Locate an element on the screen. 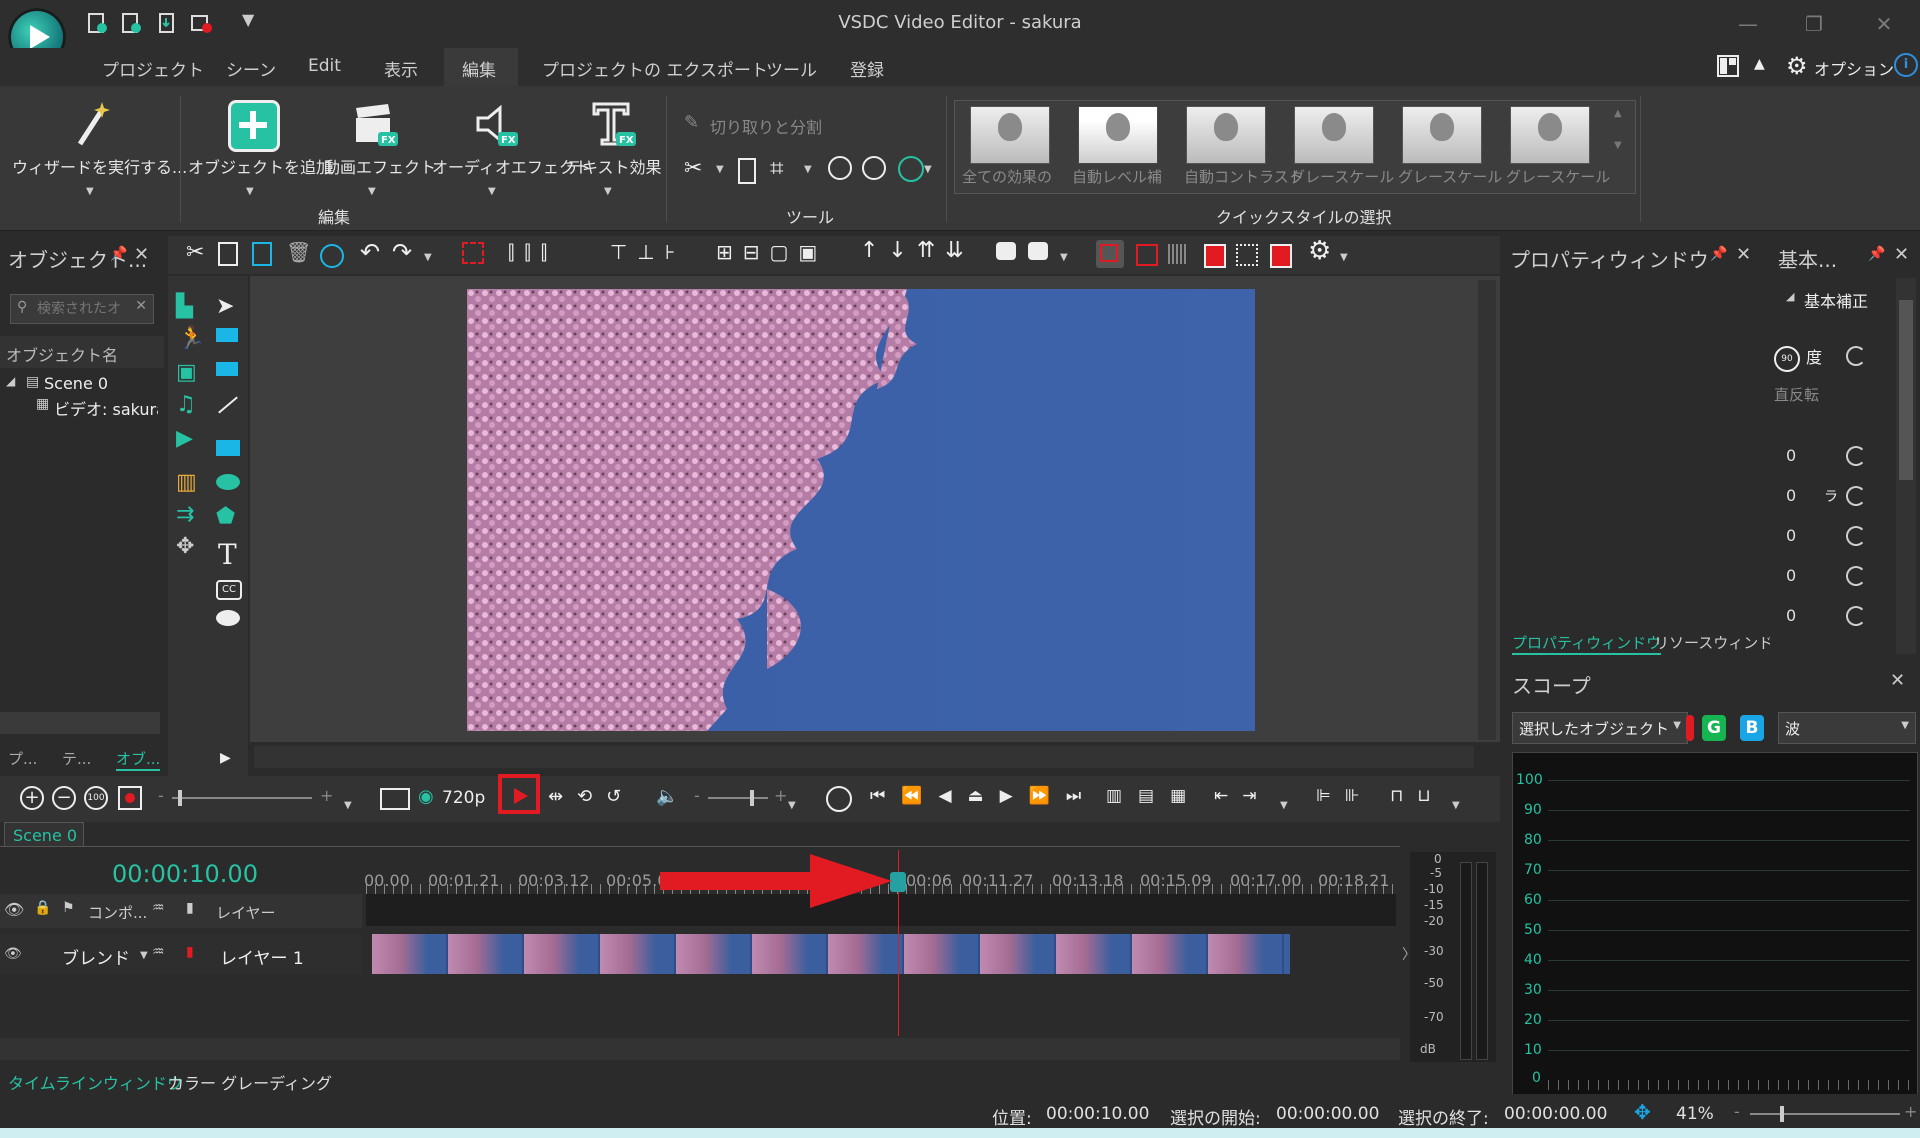 Image resolution: width=1920 pixels, height=1138 pixels. status-zoom-plus: + is located at coordinates (1910, 1111).